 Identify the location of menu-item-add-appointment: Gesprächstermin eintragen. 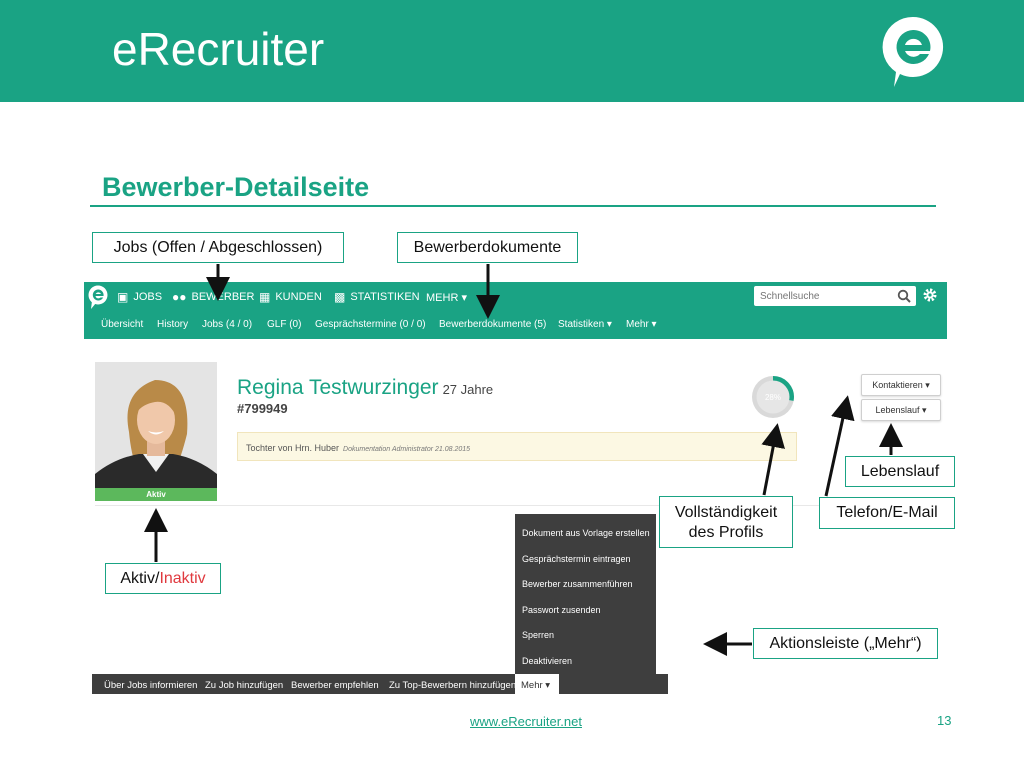
(576, 559).